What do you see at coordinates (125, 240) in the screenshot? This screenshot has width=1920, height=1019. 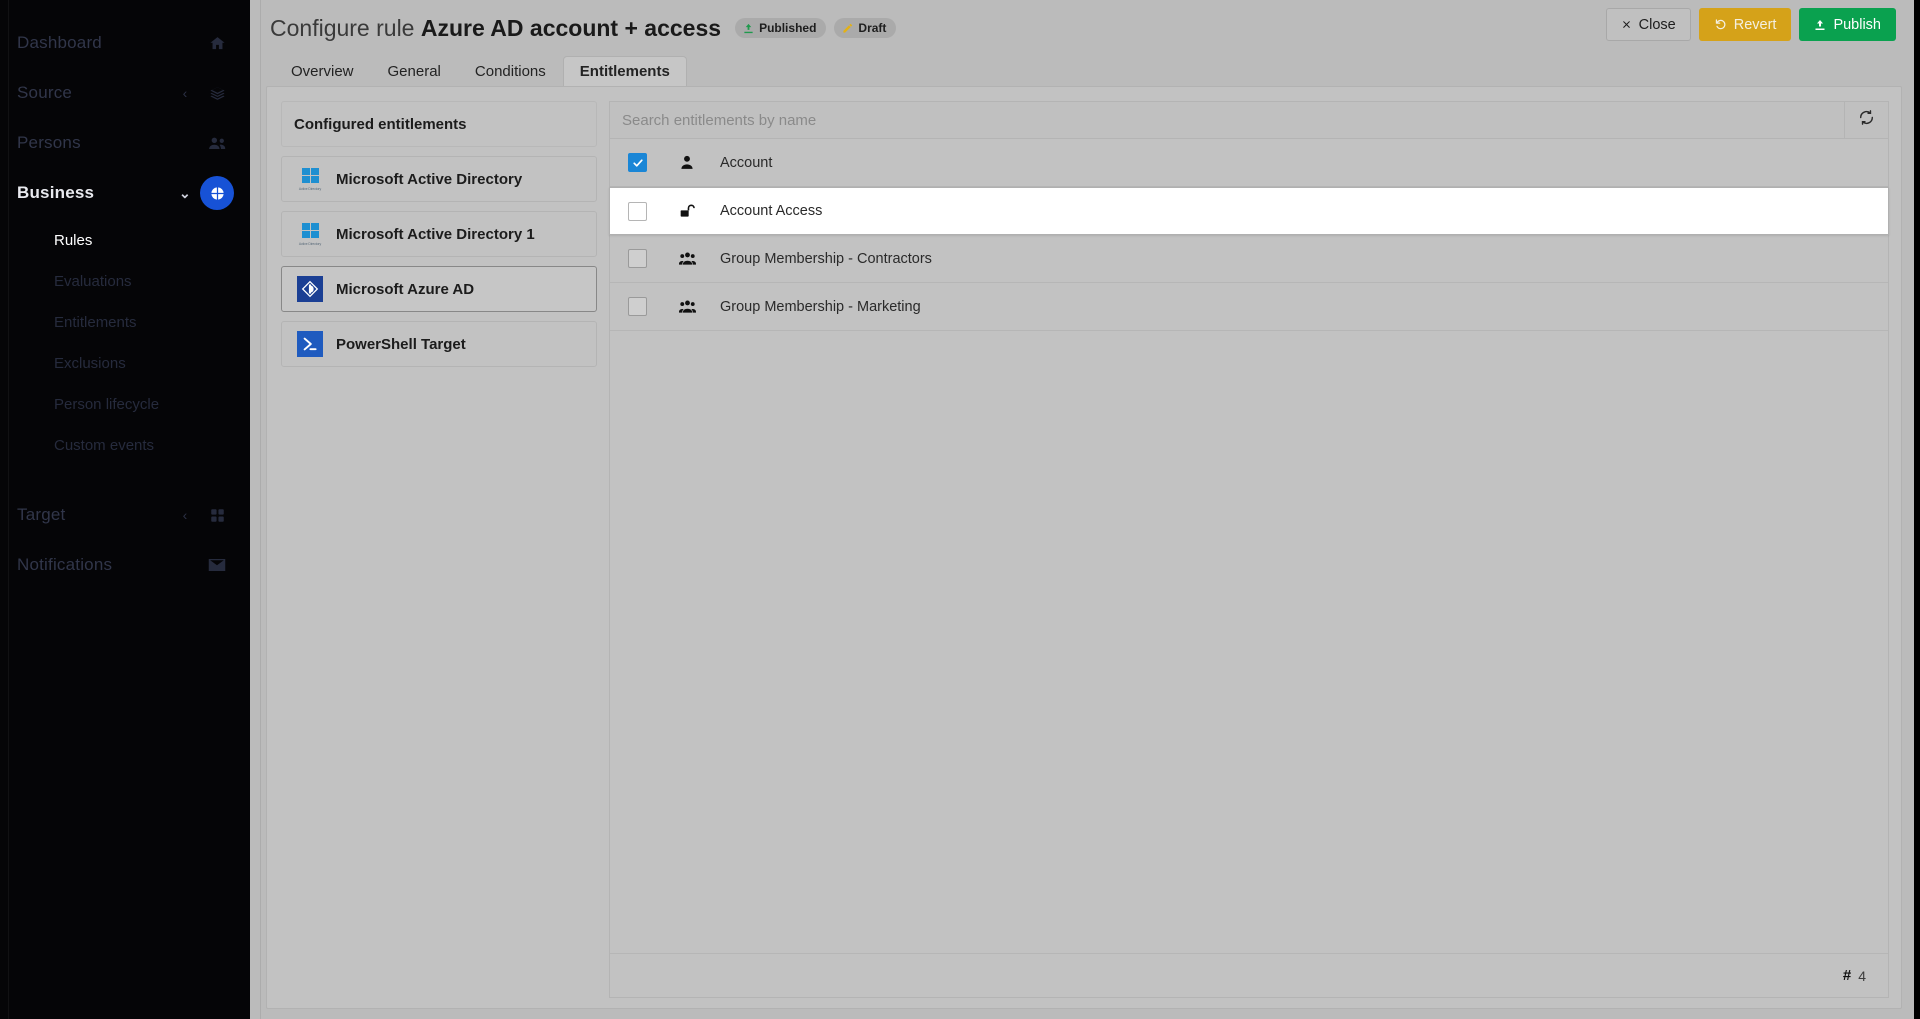 I see `sidebar-item-rules: Rules` at bounding box center [125, 240].